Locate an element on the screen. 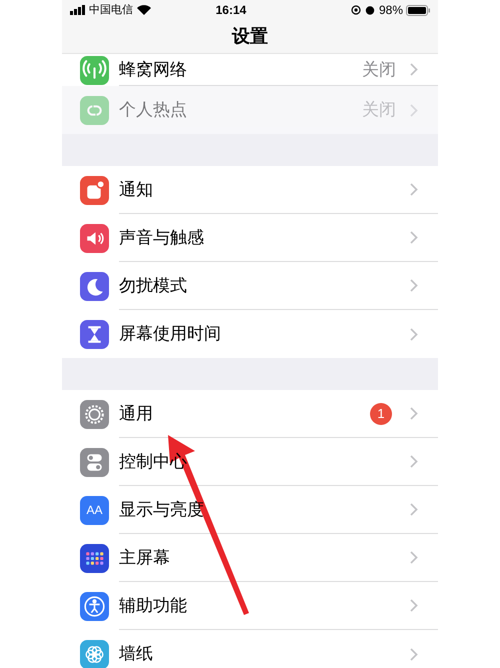  clock-time: 16:14 is located at coordinates (231, 10).